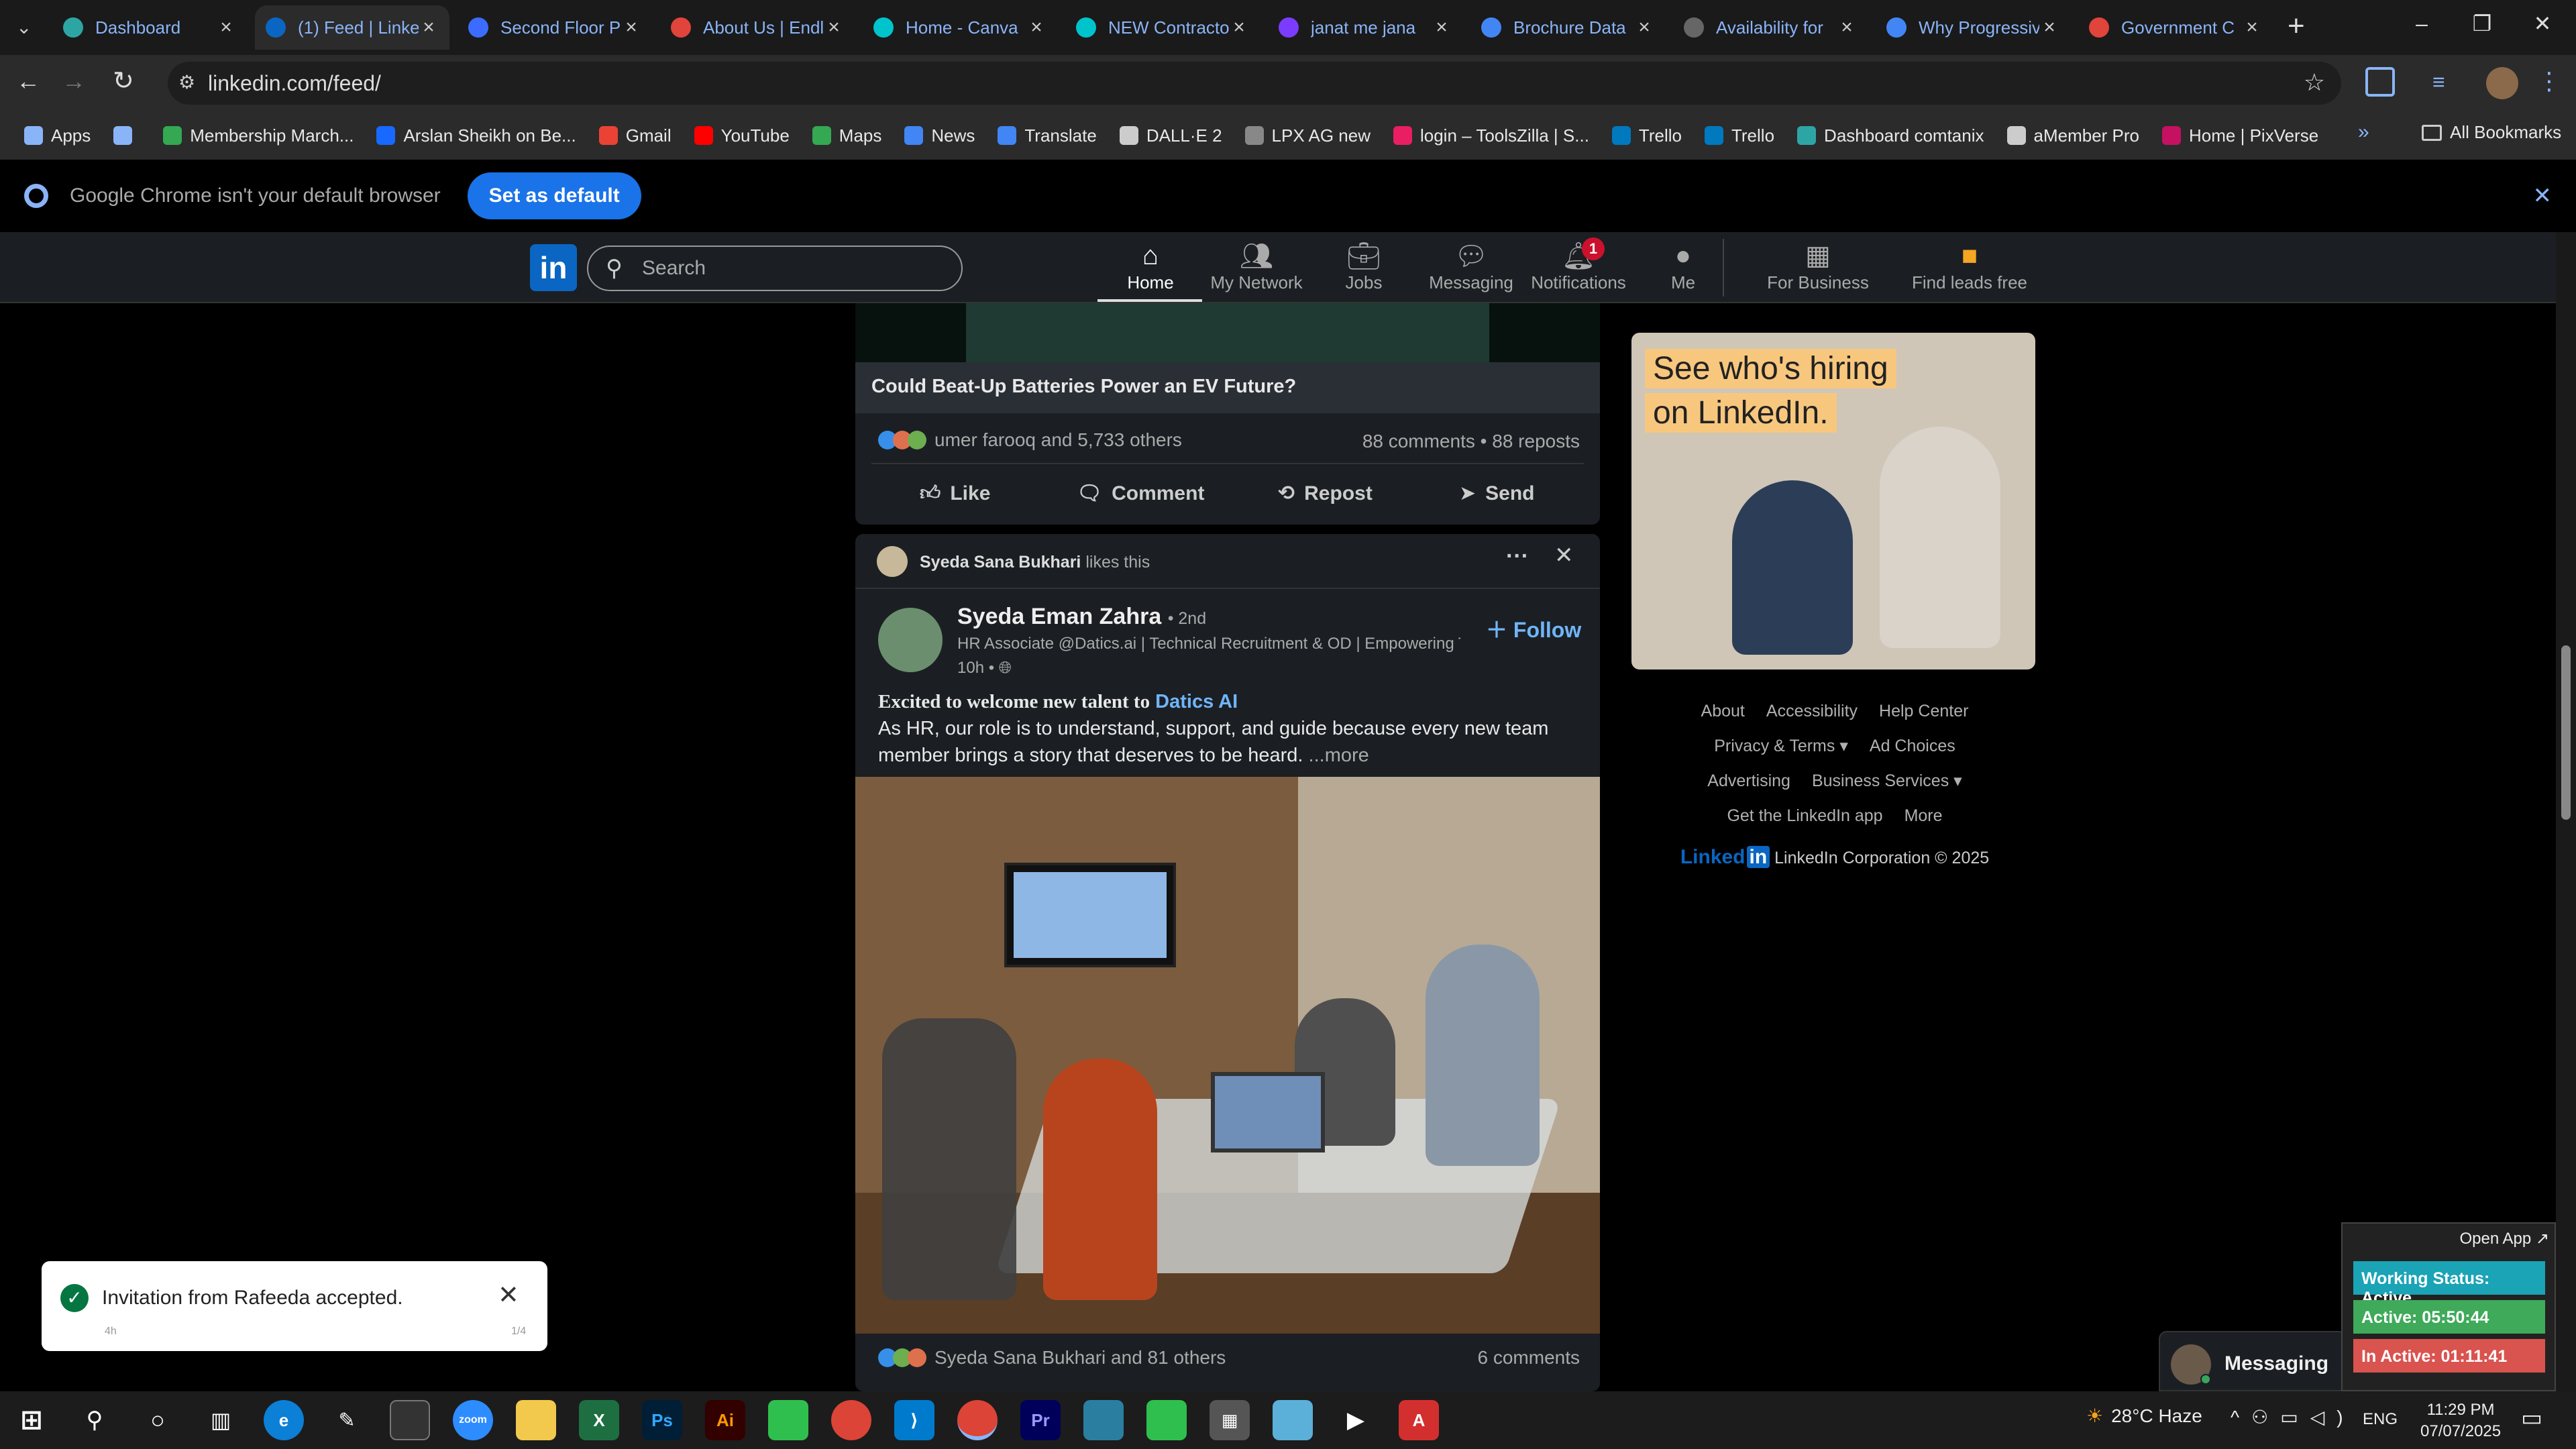  I want to click on photoshop-icon: Ps, so click(662, 1420).